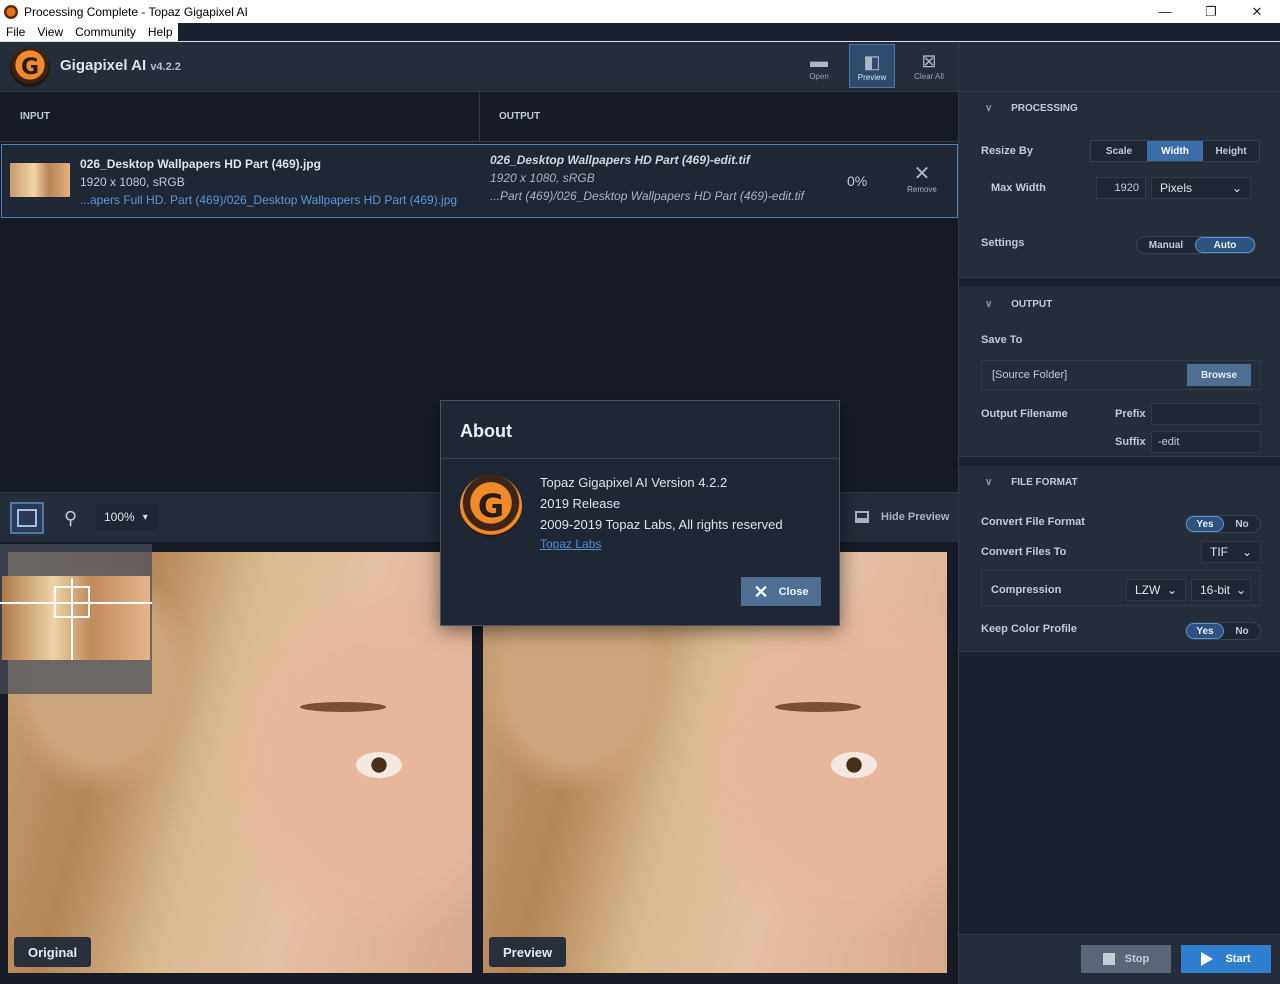  What do you see at coordinates (1165, 11) in the screenshot?
I see `minimize-icon: —` at bounding box center [1165, 11].